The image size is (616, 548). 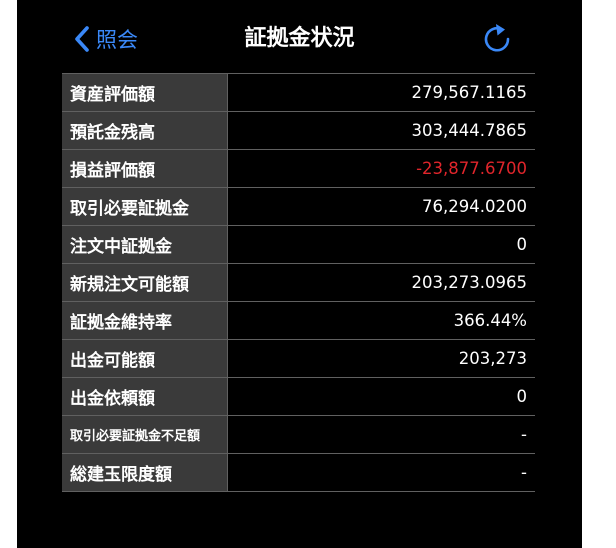 I want to click on row-label: 取引必要証拠金, so click(x=145, y=206).